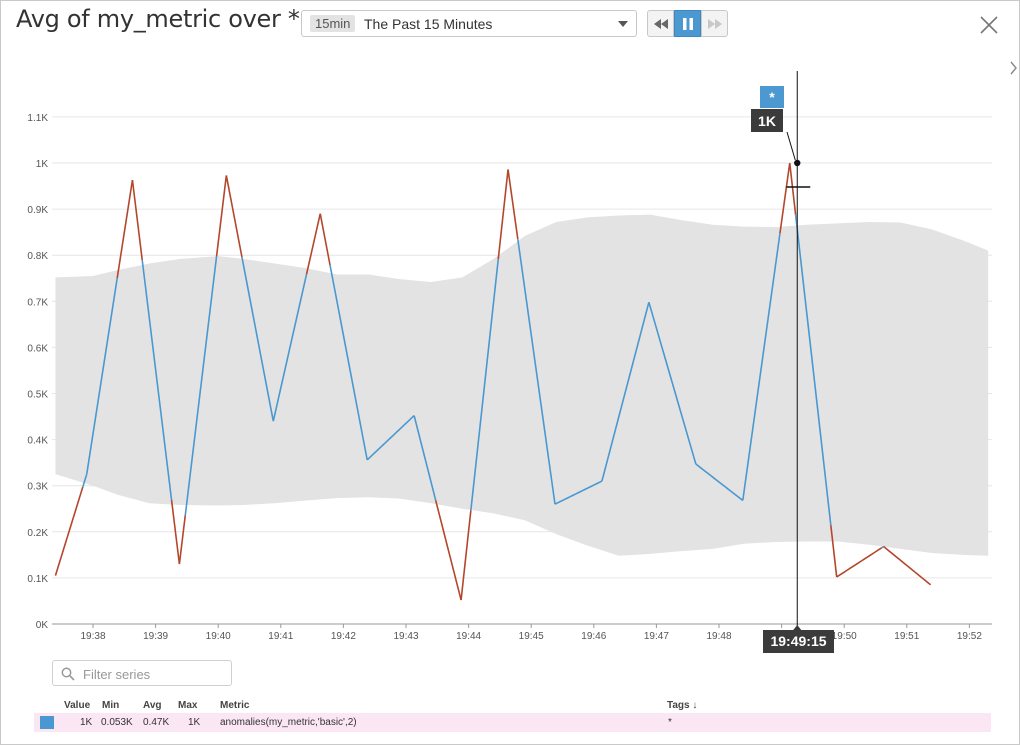  Describe the element at coordinates (47, 722) in the screenshot. I see `series-color-swatch` at that location.